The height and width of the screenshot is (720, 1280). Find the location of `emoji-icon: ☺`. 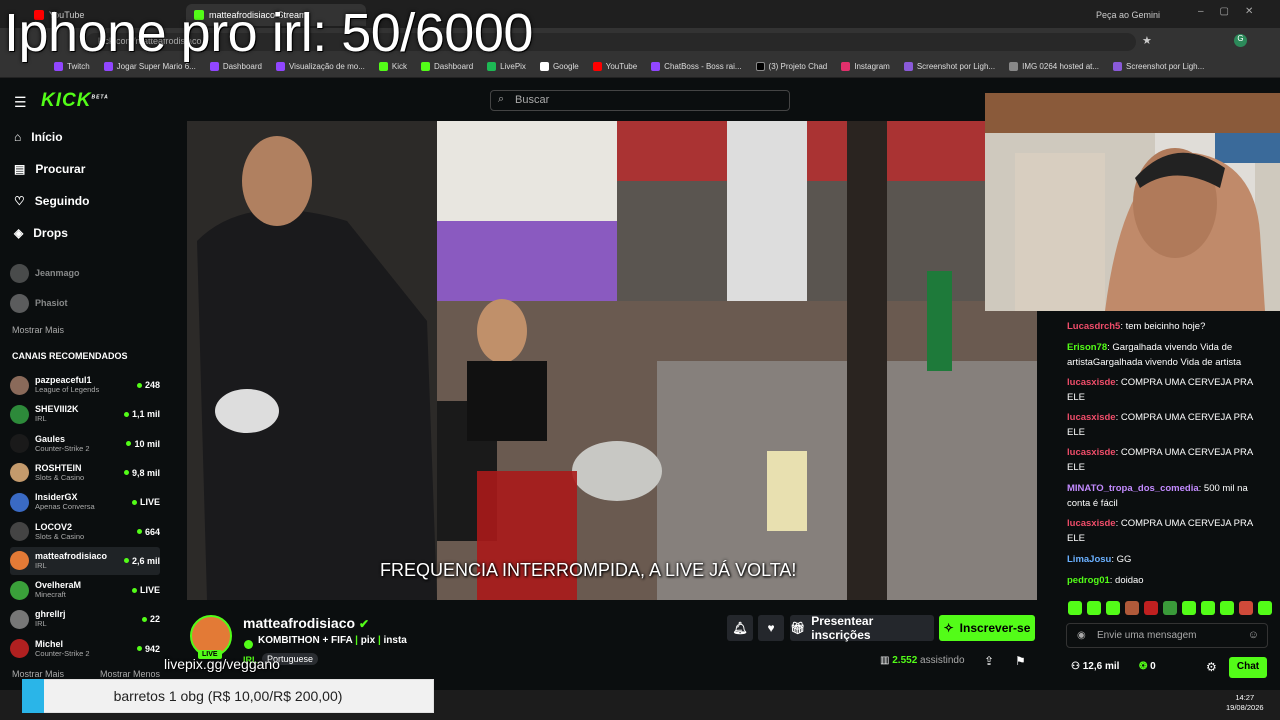

emoji-icon: ☺ is located at coordinates (1253, 635).